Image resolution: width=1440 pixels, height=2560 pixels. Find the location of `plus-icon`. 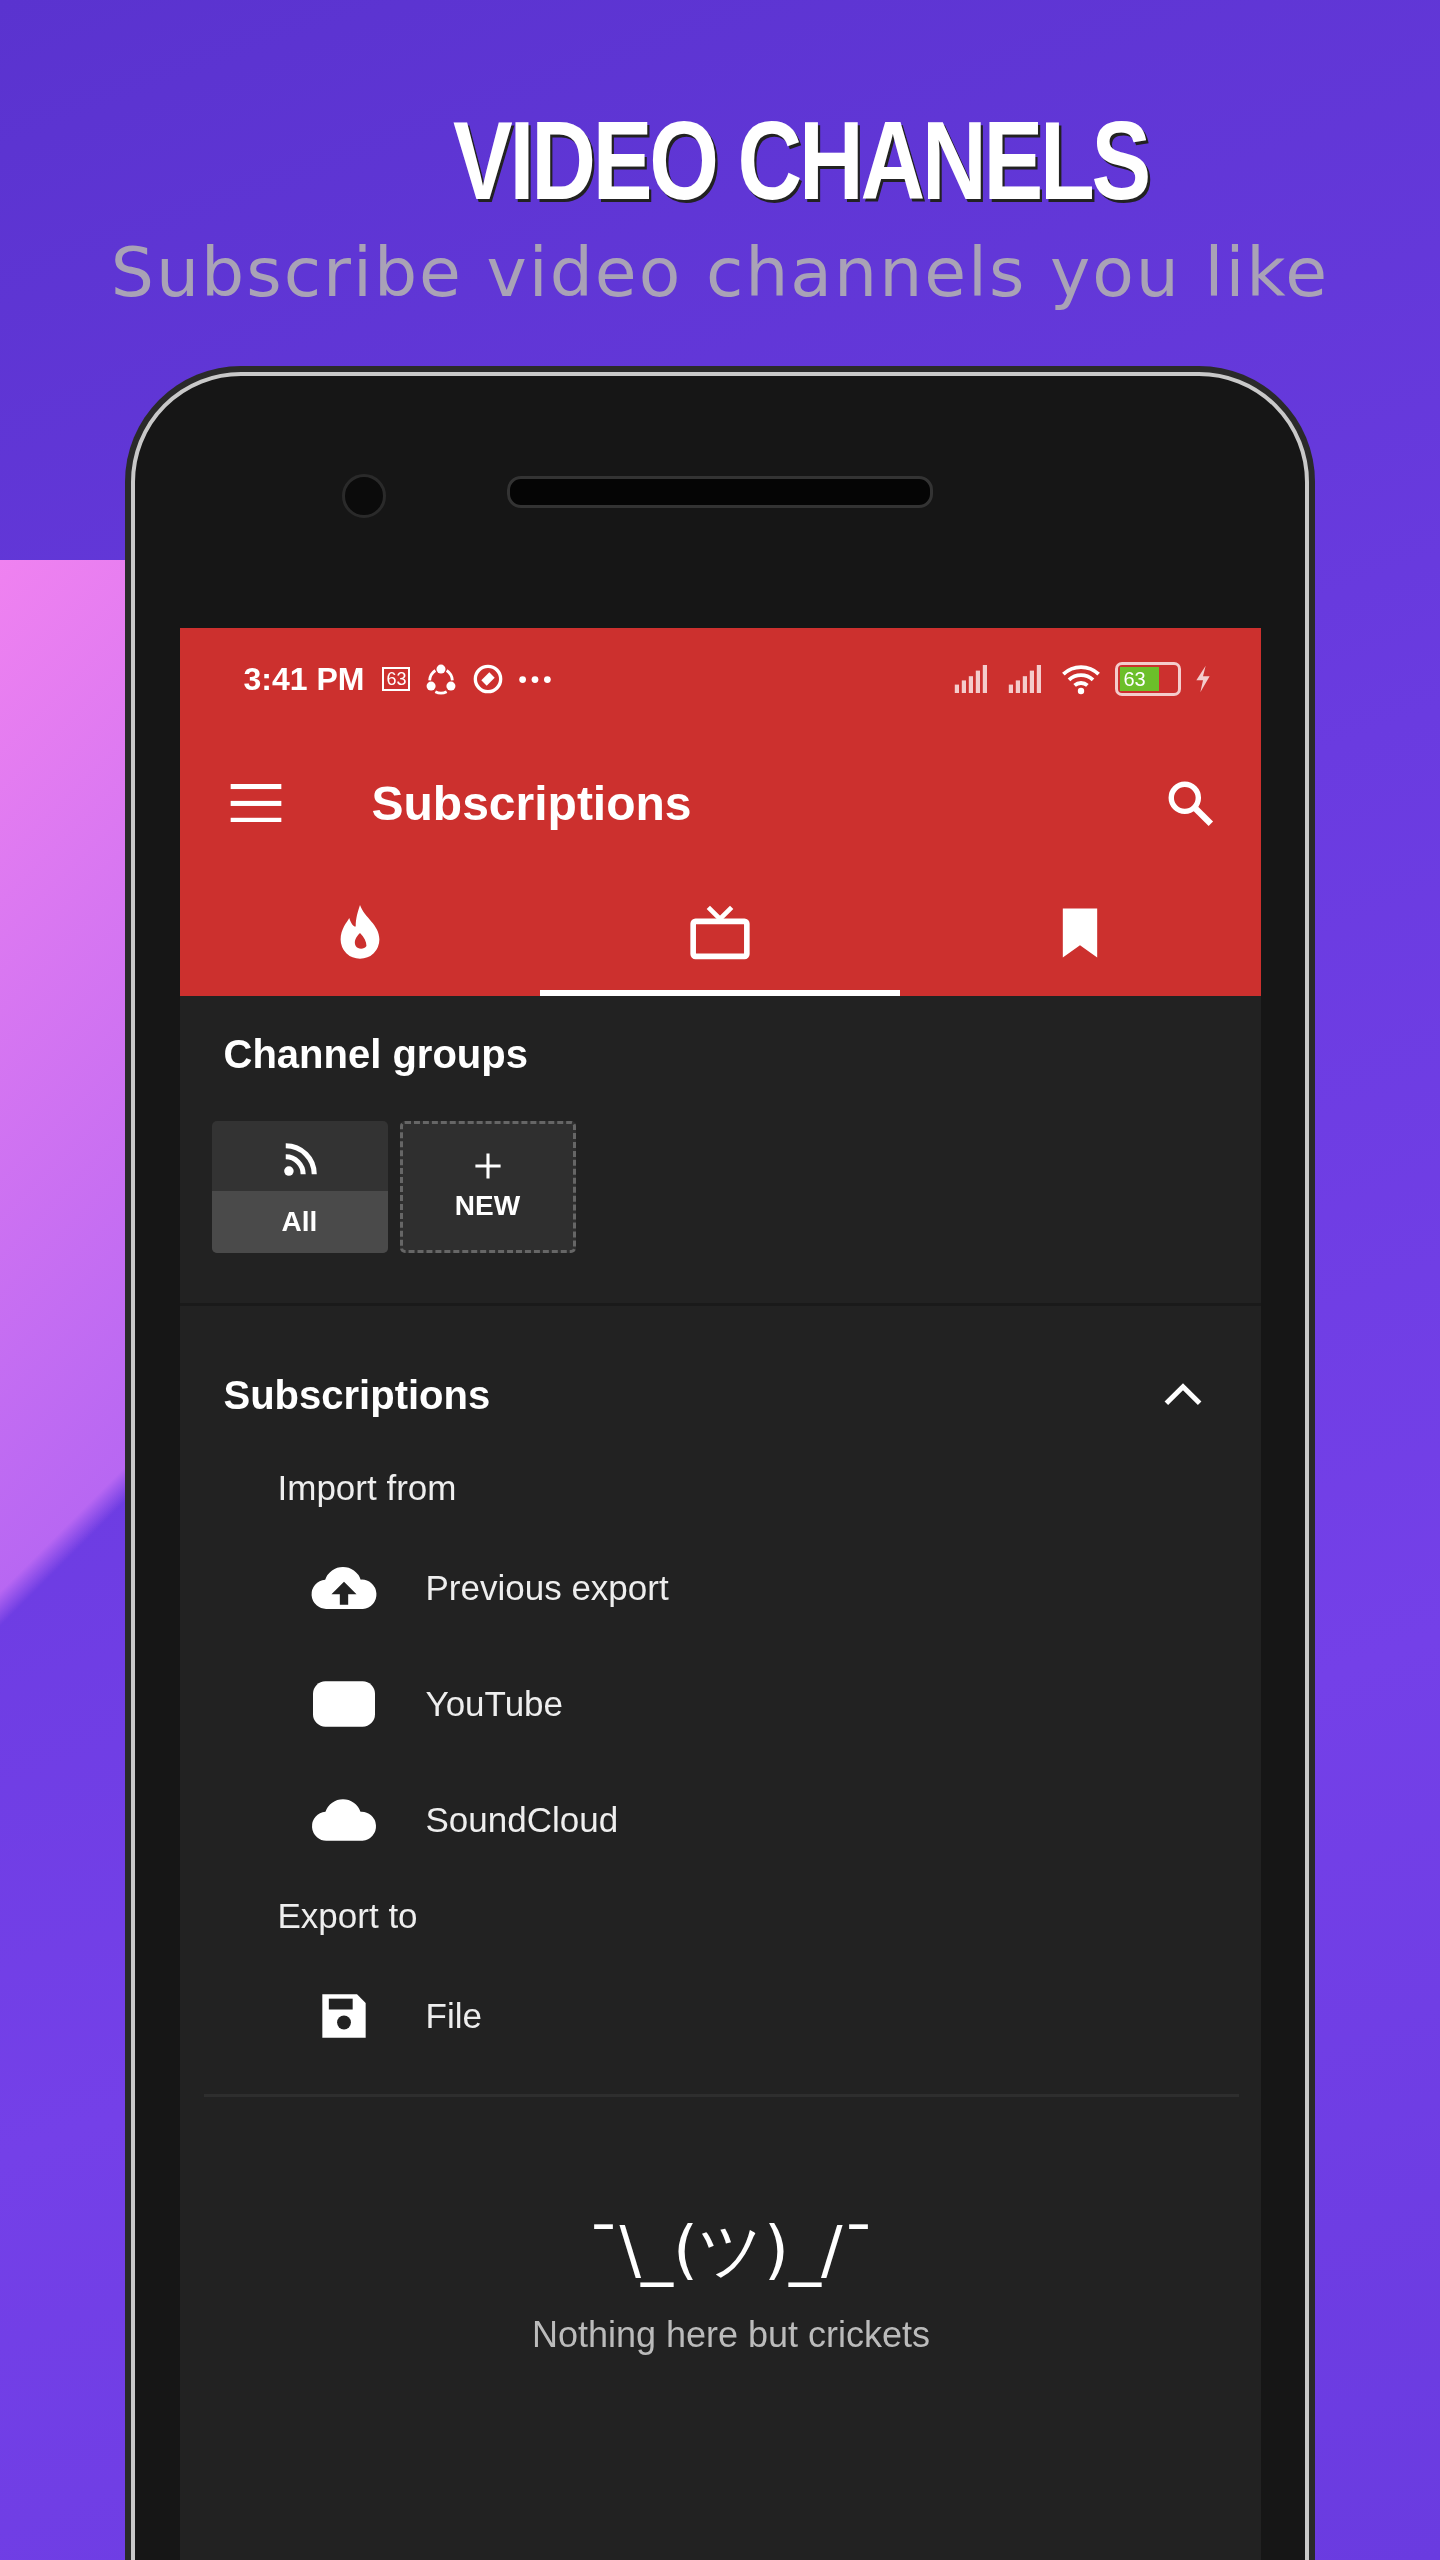

plus-icon is located at coordinates (487, 1166).